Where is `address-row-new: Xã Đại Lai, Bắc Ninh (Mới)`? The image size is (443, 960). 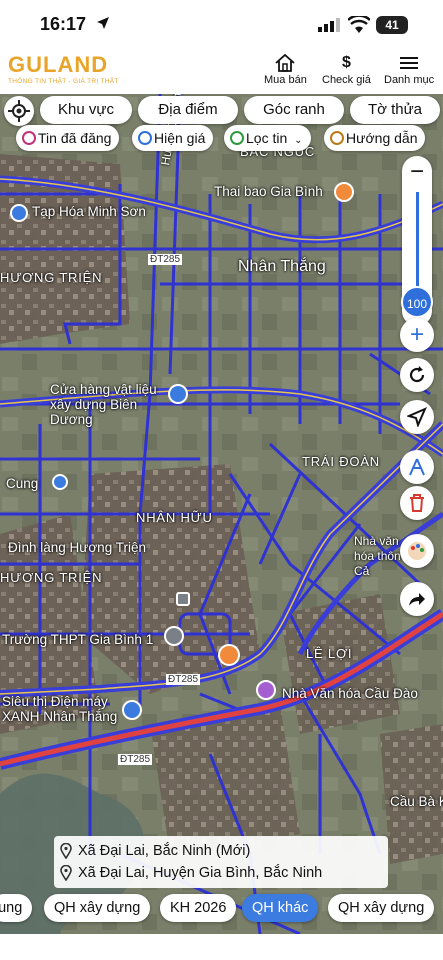
address-row-new: Xã Đại Lai, Bắc Ninh (Mới) is located at coordinates (221, 851).